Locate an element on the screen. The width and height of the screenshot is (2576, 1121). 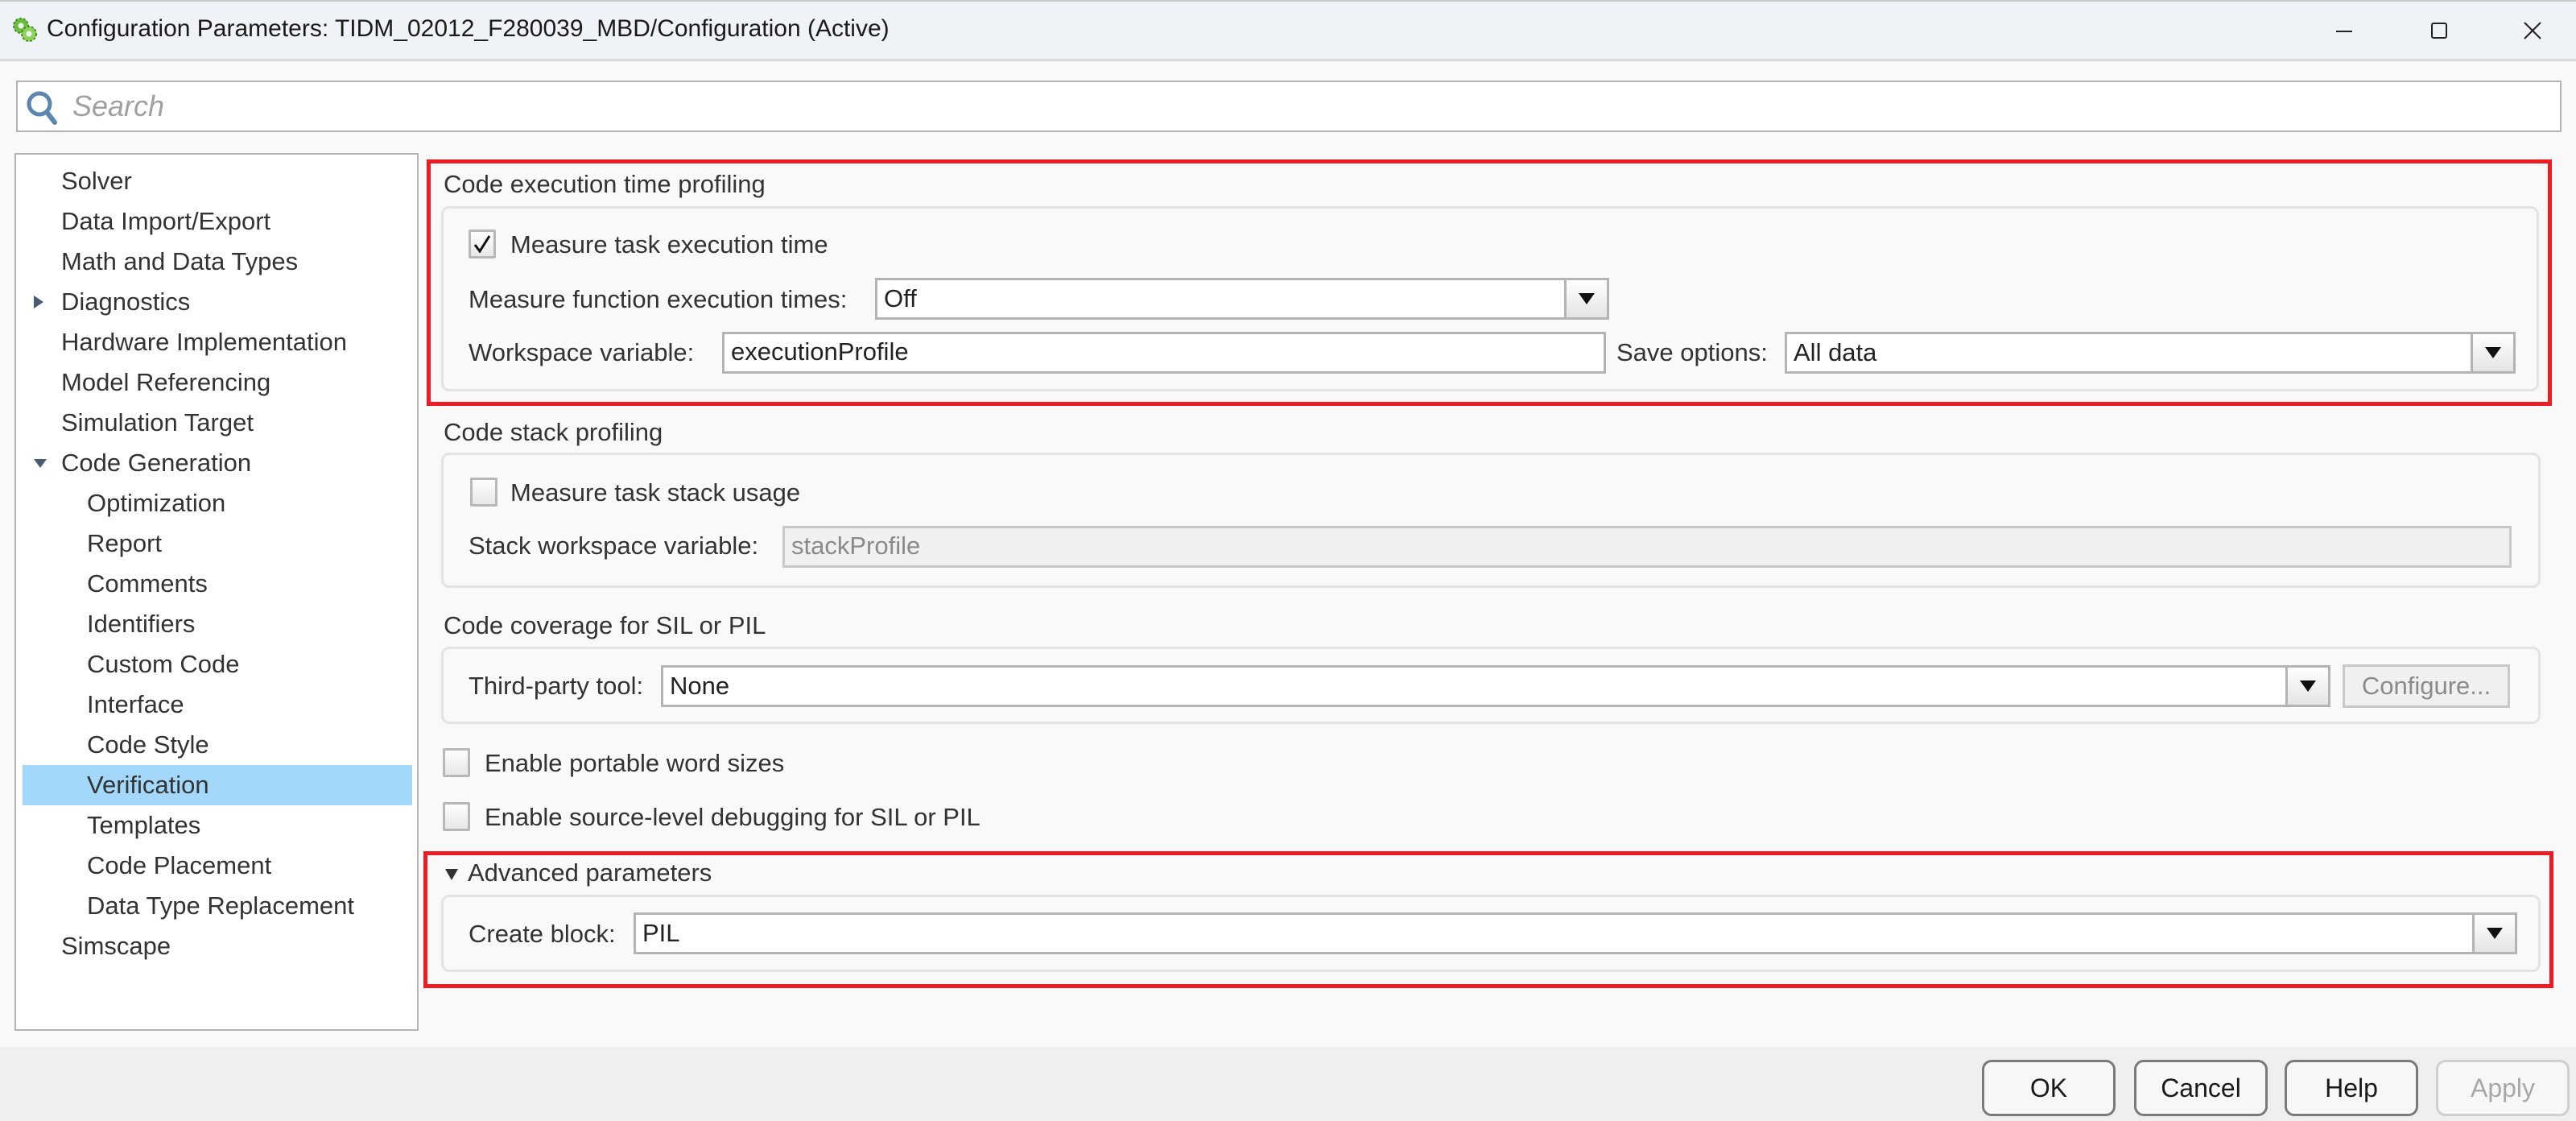
tree-item-label: Code Generation is located at coordinates (156, 463).